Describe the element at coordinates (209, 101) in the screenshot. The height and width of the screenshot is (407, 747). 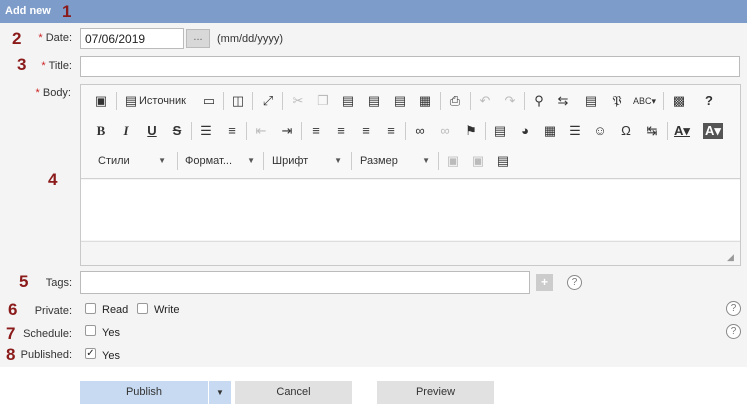
I see `new-page-icon: ▭` at that location.